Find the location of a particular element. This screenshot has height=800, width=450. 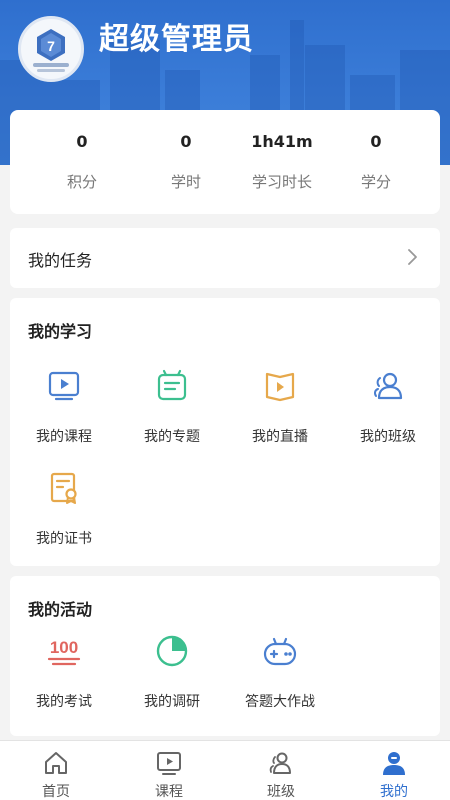

tab-label: 首页 is located at coordinates (56, 792).